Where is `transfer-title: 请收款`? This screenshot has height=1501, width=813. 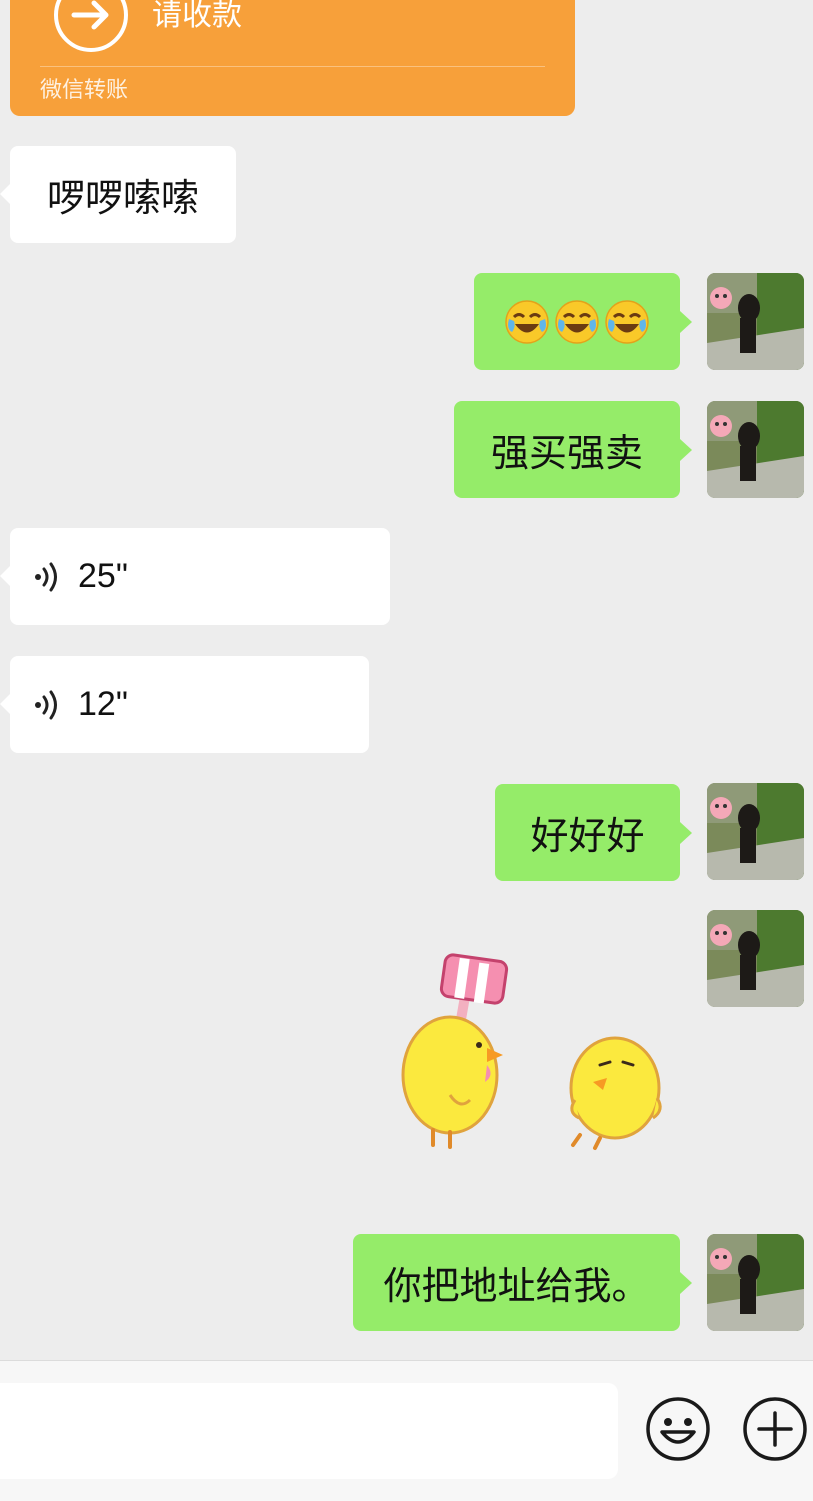 transfer-title: 请收款 is located at coordinates (197, 16).